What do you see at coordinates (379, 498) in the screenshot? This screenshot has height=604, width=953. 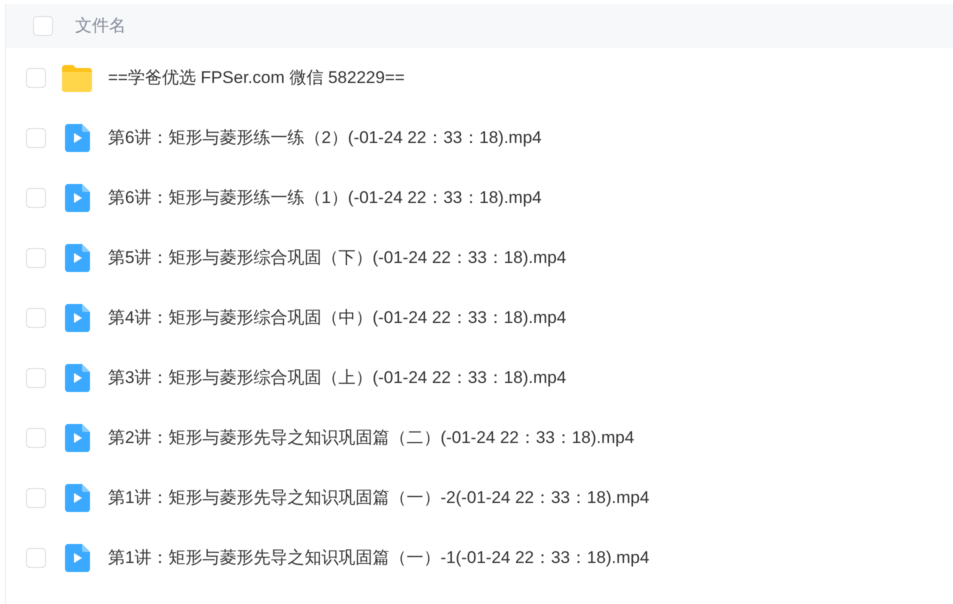 I see `file-name: 第1讲：矩形与菱形先导之知识巩固篇（一）-2(-01-24 22：33：18).mp4` at bounding box center [379, 498].